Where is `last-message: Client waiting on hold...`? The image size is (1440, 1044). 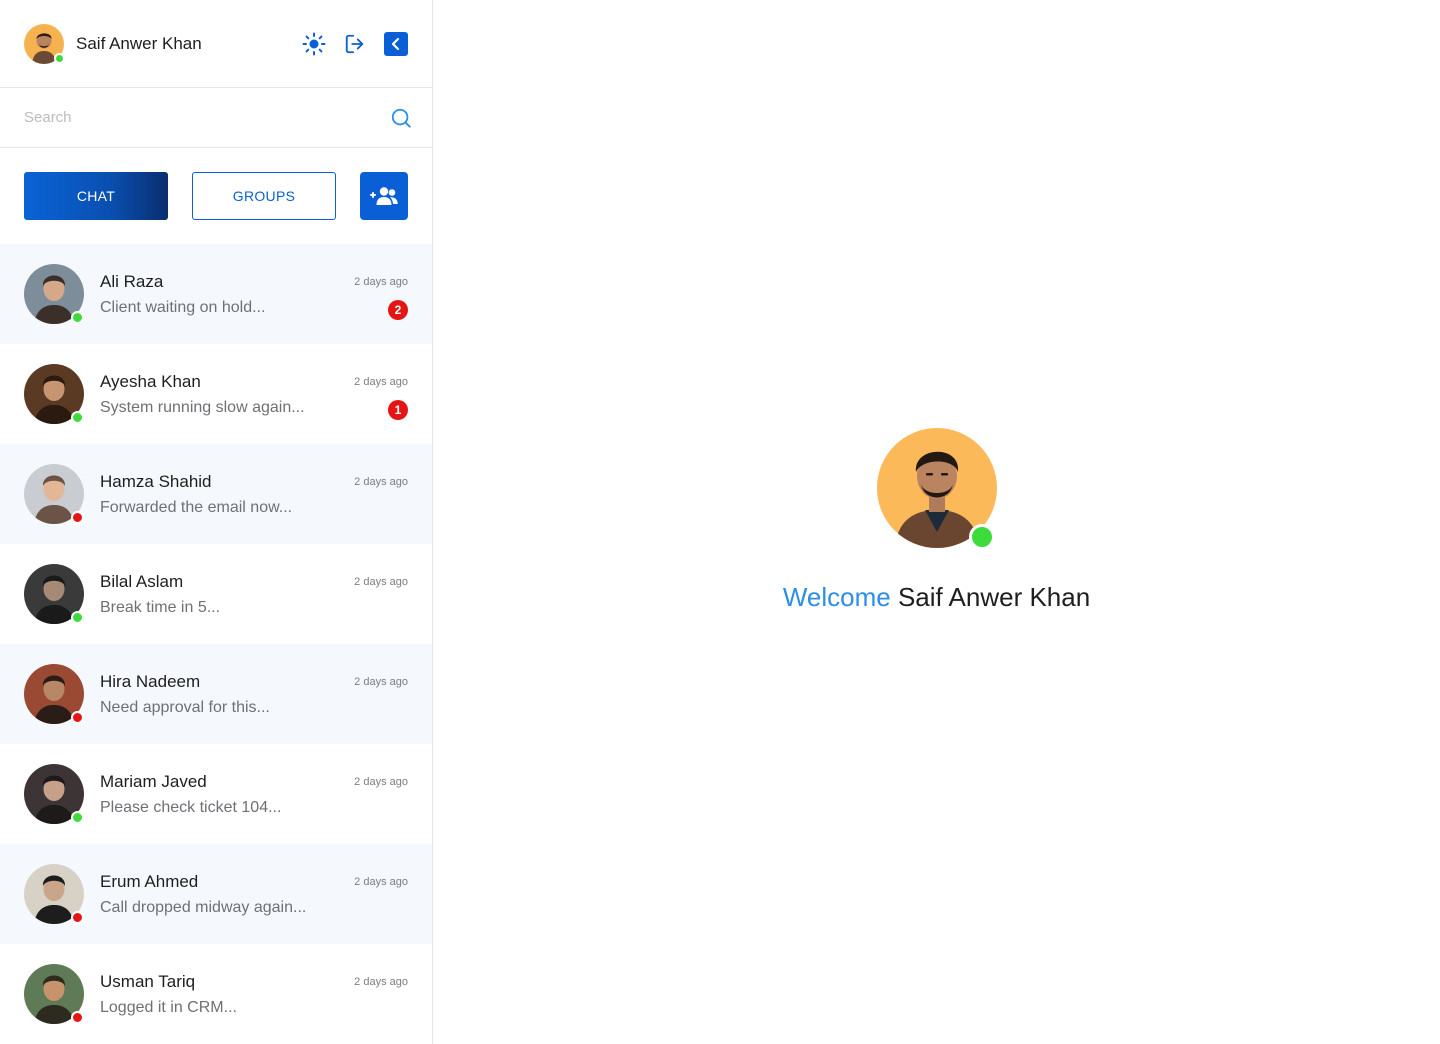
last-message: Client waiting on hold... is located at coordinates (183, 307).